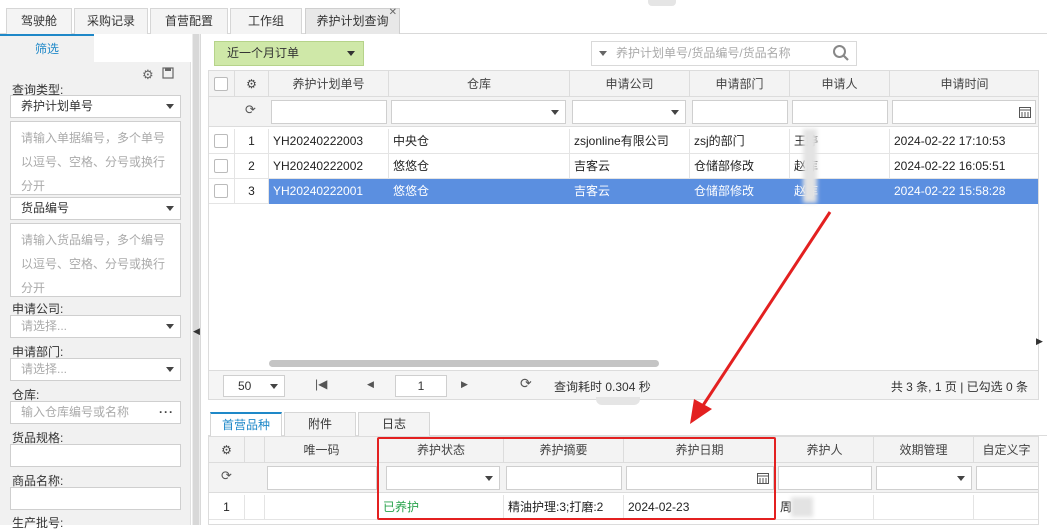 This screenshot has height=531, width=1047. I want to click on chevron-right-icon: ▶, so click(1039, 341).